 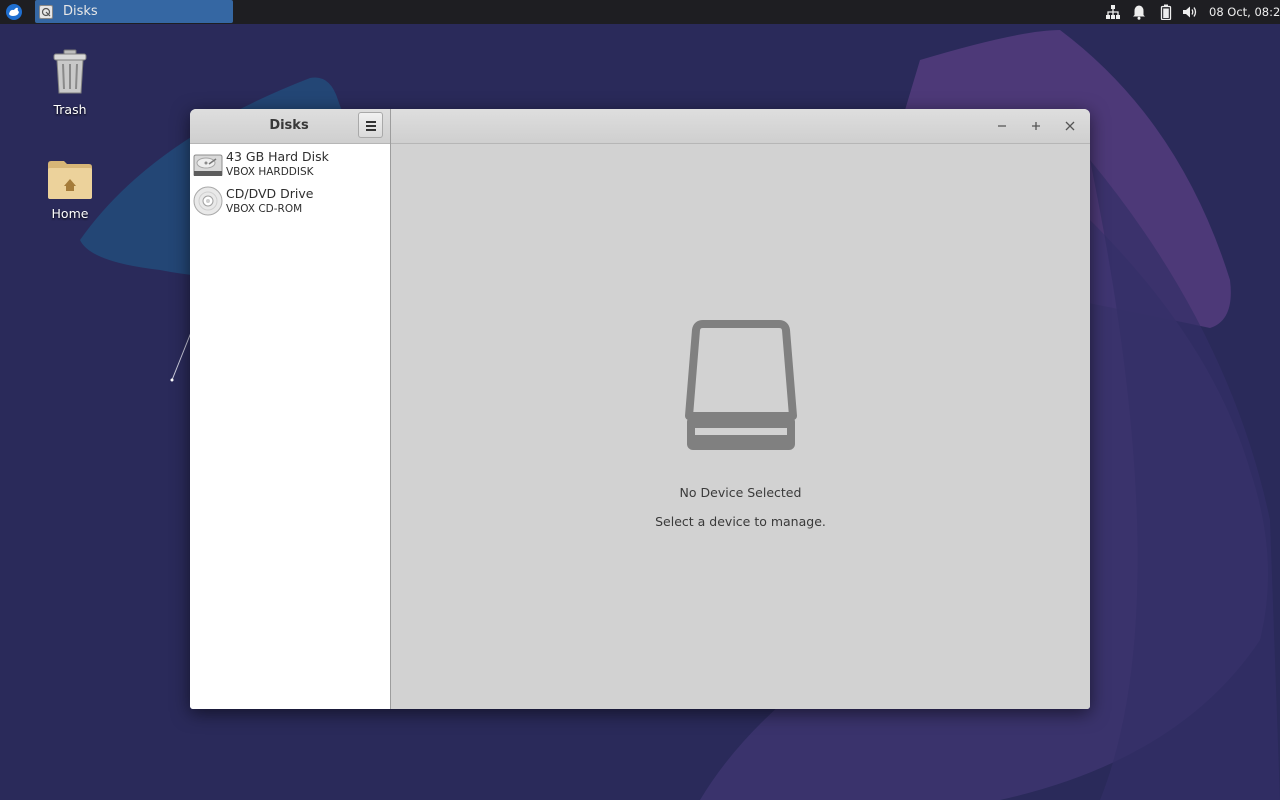 I want to click on disks-app-icon, so click(x=46, y=11).